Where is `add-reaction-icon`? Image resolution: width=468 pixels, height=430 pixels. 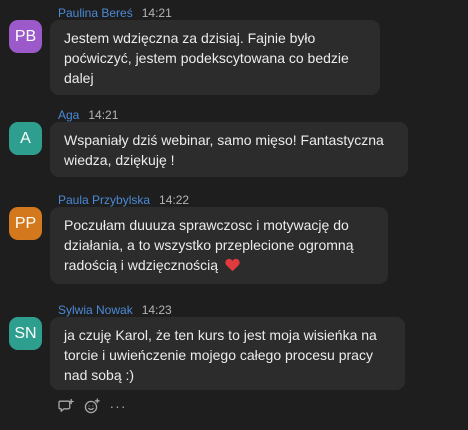
add-reaction-icon is located at coordinates (92, 406).